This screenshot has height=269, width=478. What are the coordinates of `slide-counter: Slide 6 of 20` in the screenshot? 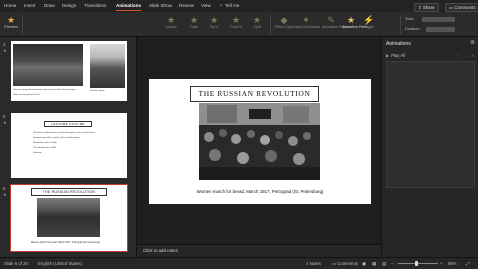 It's located at (16, 263).